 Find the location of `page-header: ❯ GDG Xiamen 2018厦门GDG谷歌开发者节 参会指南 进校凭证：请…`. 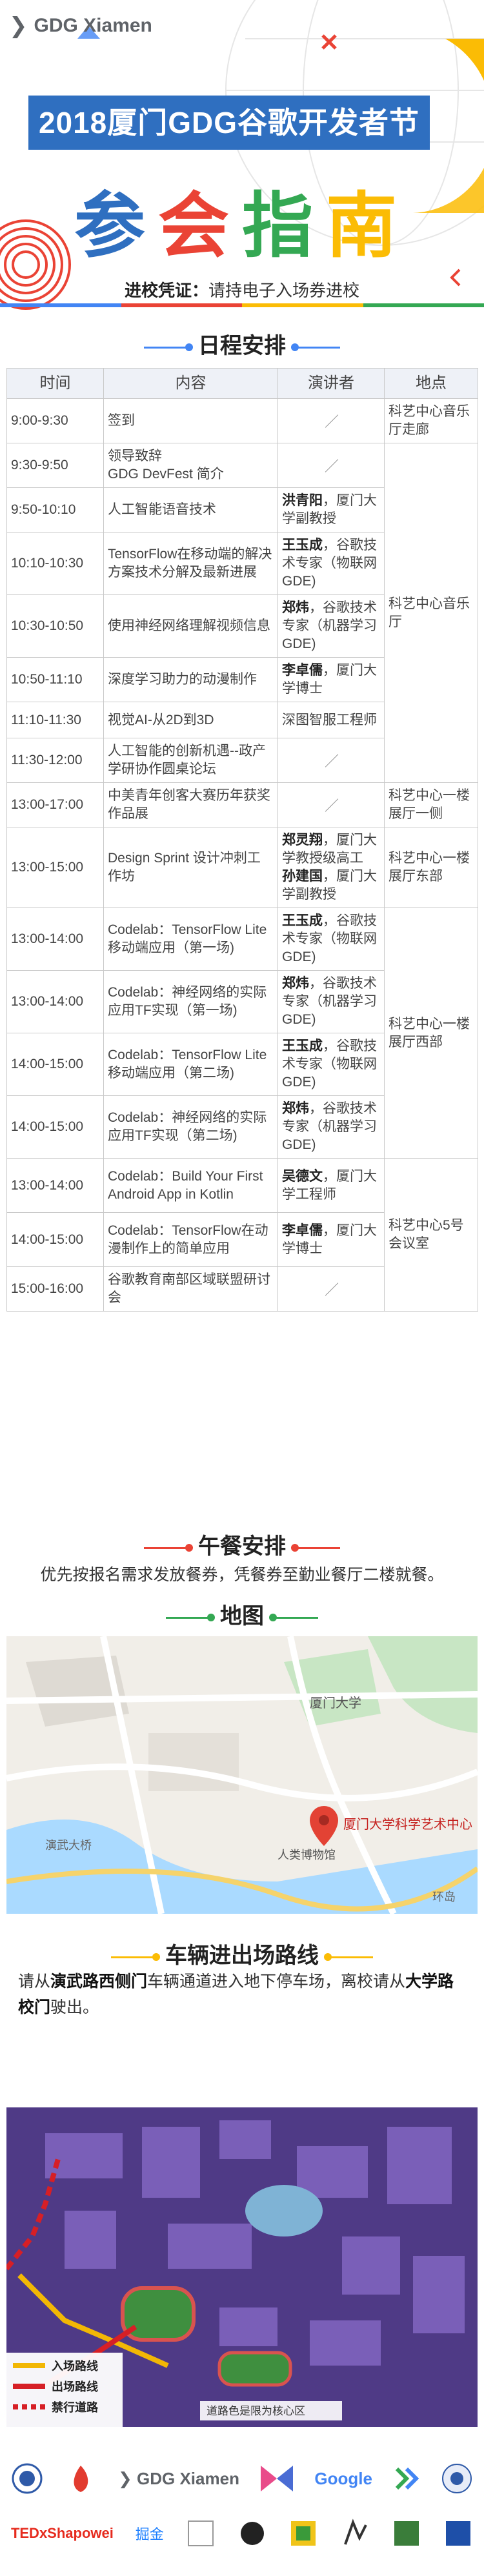

page-header: ❯ GDG Xiamen 2018厦门GDG谷歌开发者节 参会指南 进校凭证：请… is located at coordinates (242, 155).